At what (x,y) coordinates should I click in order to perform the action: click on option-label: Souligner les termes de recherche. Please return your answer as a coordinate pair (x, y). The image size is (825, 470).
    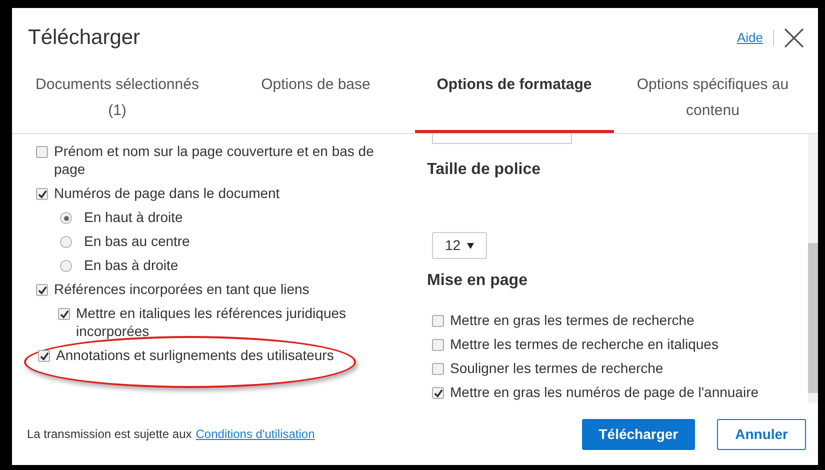
    Looking at the image, I should click on (557, 368).